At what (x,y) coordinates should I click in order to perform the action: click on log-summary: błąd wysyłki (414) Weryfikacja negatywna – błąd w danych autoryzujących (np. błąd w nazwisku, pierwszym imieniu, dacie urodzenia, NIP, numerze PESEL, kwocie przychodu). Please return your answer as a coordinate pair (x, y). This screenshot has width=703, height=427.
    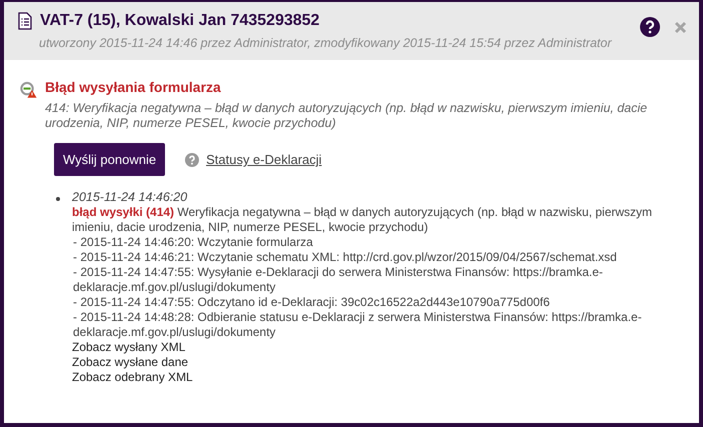
    Looking at the image, I should click on (363, 220).